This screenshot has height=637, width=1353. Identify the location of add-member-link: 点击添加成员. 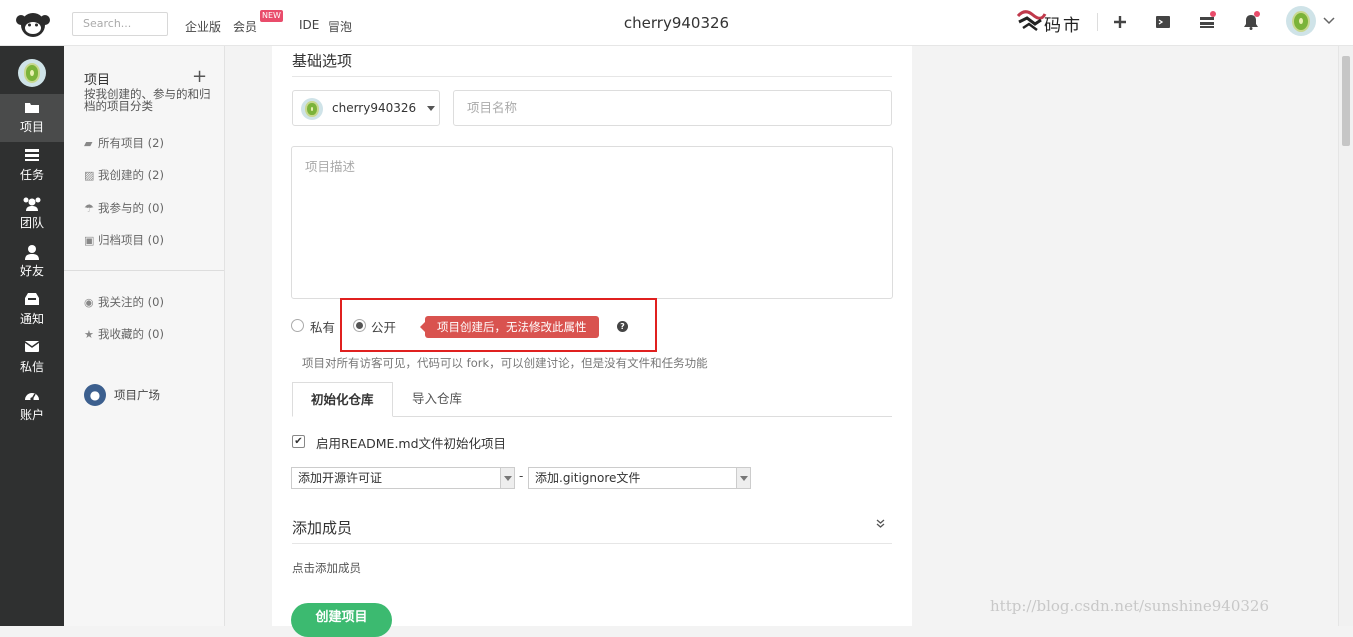
(326, 568).